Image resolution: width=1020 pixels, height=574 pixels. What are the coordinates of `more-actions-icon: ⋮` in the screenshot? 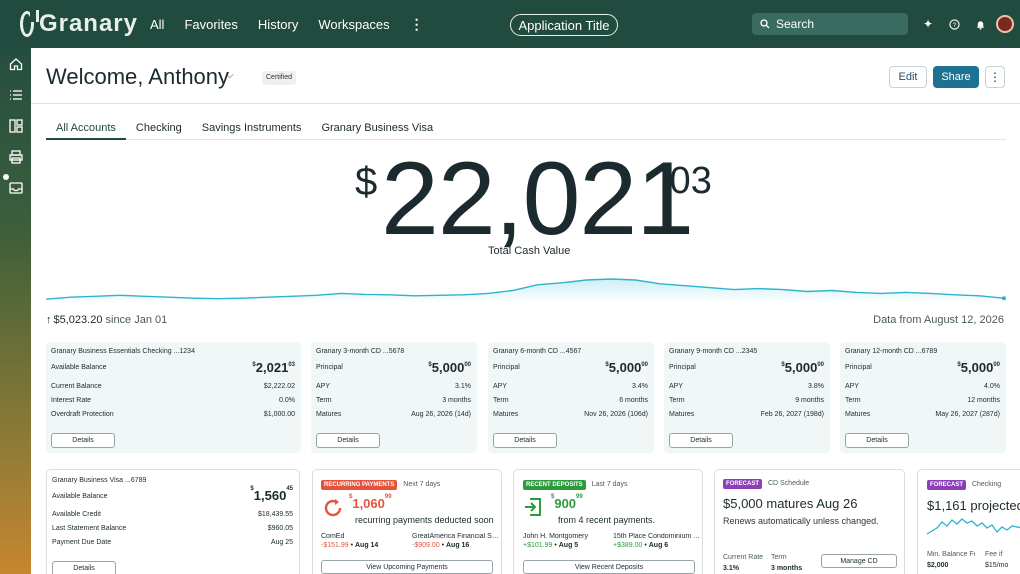 It's located at (995, 77).